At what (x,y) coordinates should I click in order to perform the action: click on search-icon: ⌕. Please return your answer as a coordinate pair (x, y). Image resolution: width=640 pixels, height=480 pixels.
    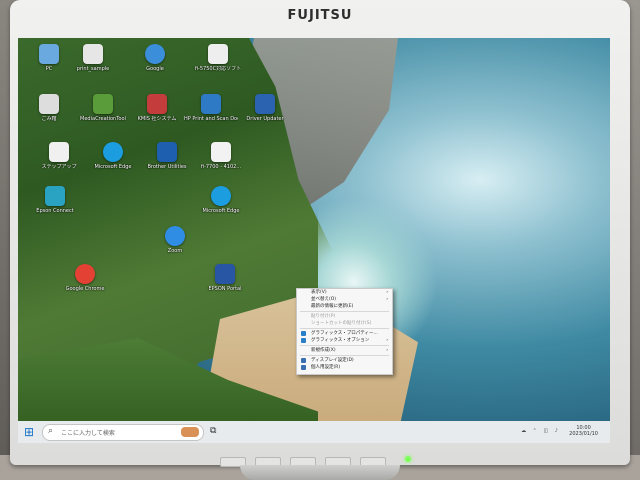
    Looking at the image, I should click on (51, 431).